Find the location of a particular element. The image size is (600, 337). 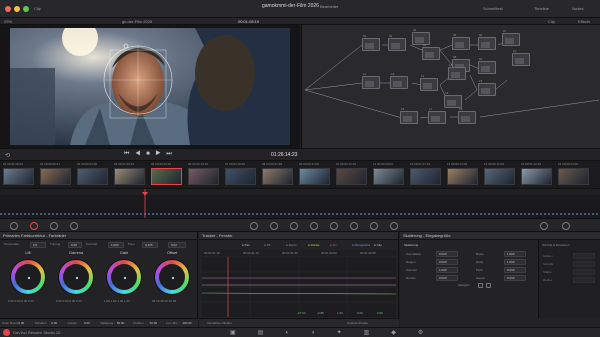

info-icon is located at coordinates (566, 226).